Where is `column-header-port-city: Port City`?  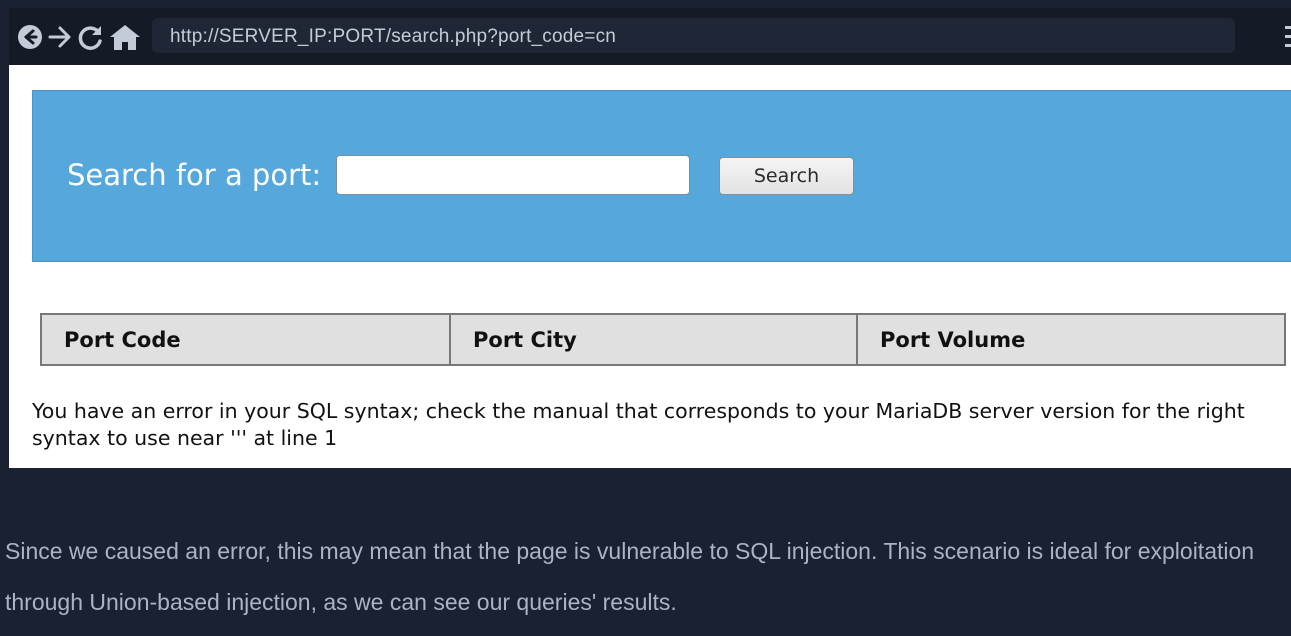
column-header-port-city: Port City is located at coordinates (653, 339).